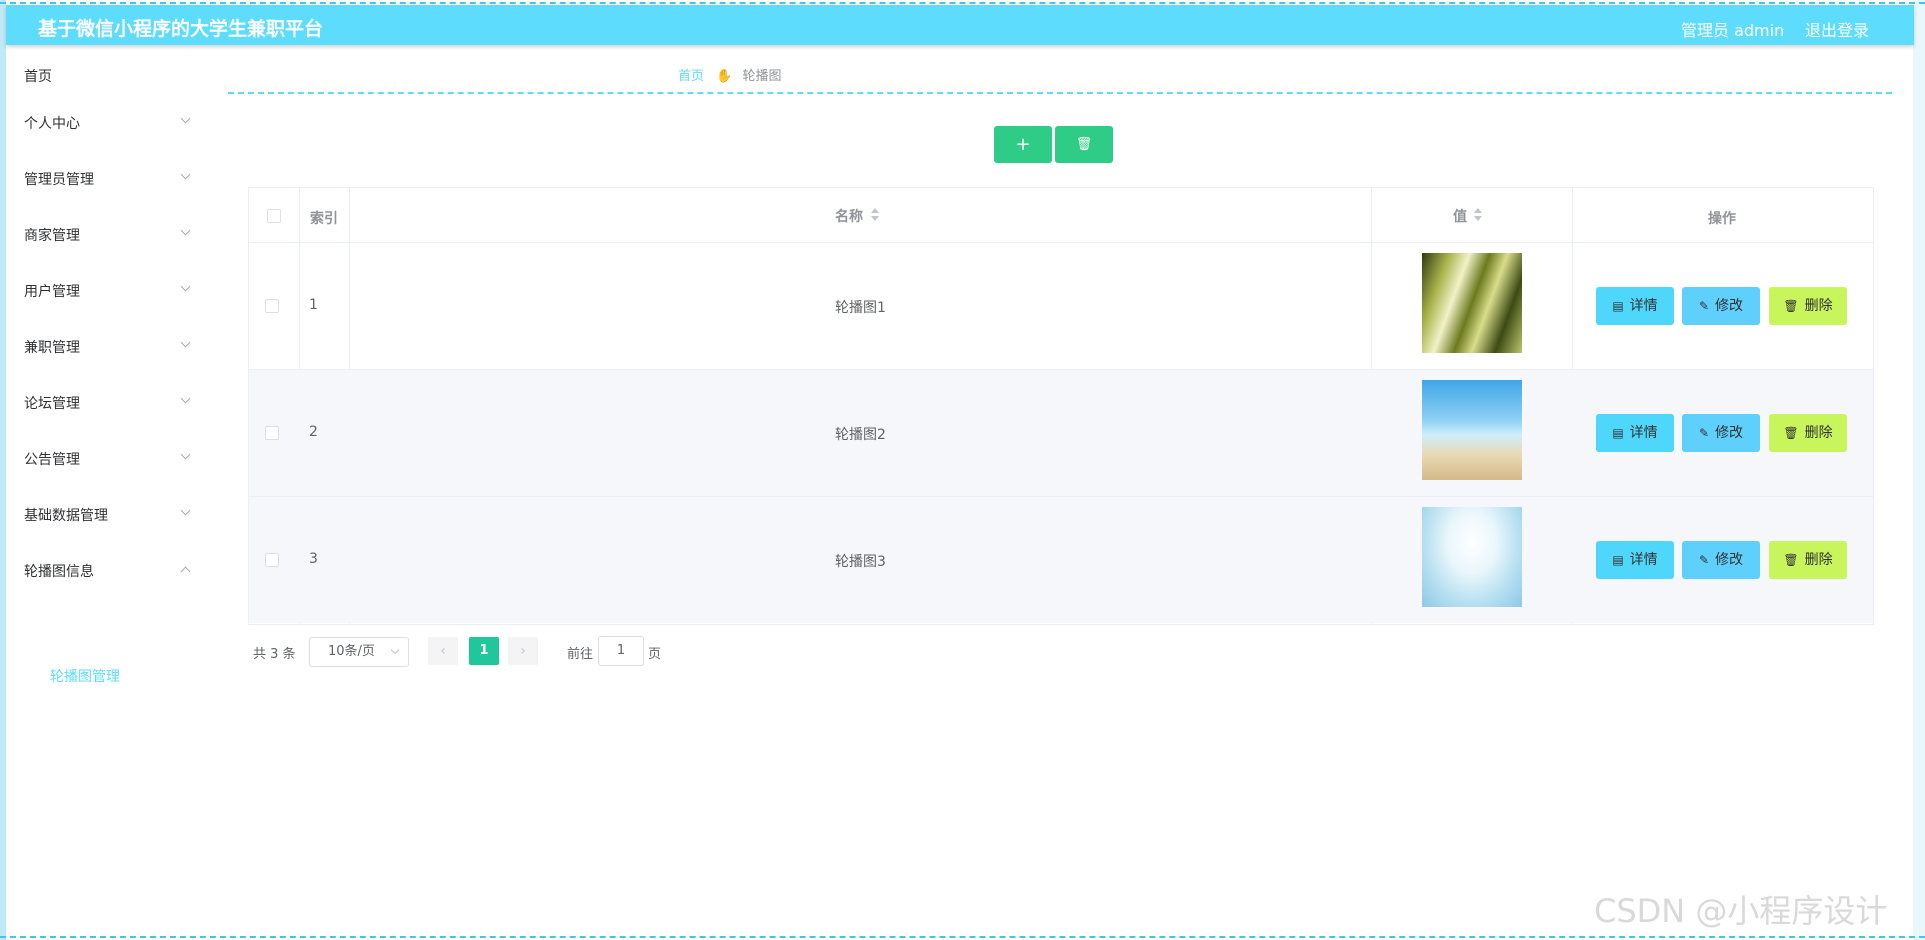  What do you see at coordinates (484, 651) in the screenshot?
I see `page-number-current: 1` at bounding box center [484, 651].